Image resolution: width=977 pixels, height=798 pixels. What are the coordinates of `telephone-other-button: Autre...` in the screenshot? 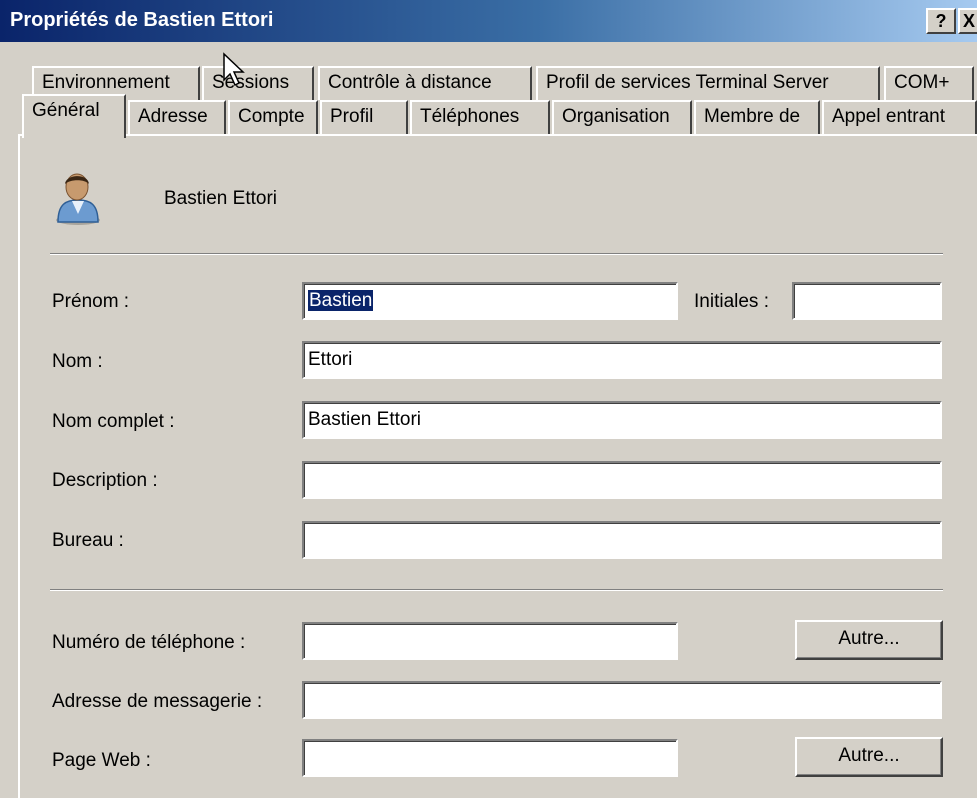 It's located at (869, 640).